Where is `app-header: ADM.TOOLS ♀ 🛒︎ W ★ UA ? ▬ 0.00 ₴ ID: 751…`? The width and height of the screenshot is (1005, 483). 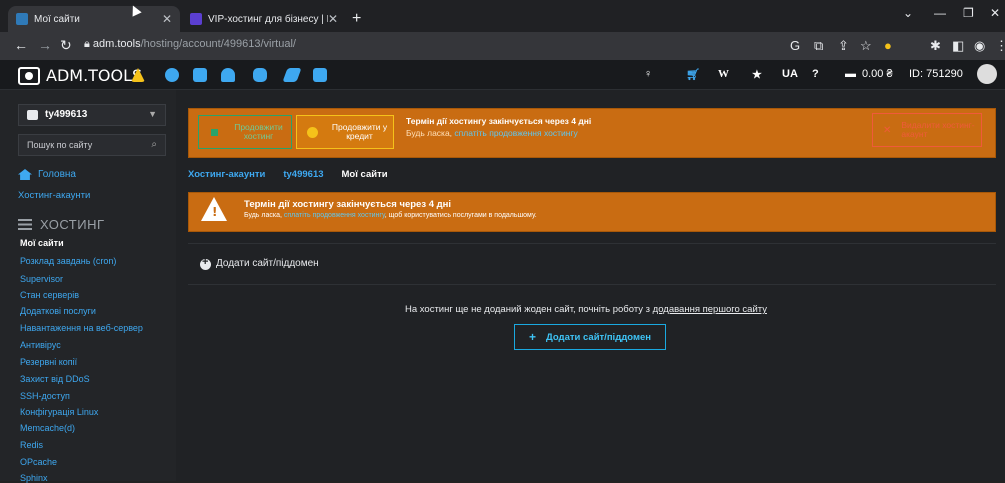
app-header: ADM.TOOLS ♀ 🛒︎ W ★ UA ? ▬ 0.00 ₴ ID: 751… is located at coordinates (502, 75).